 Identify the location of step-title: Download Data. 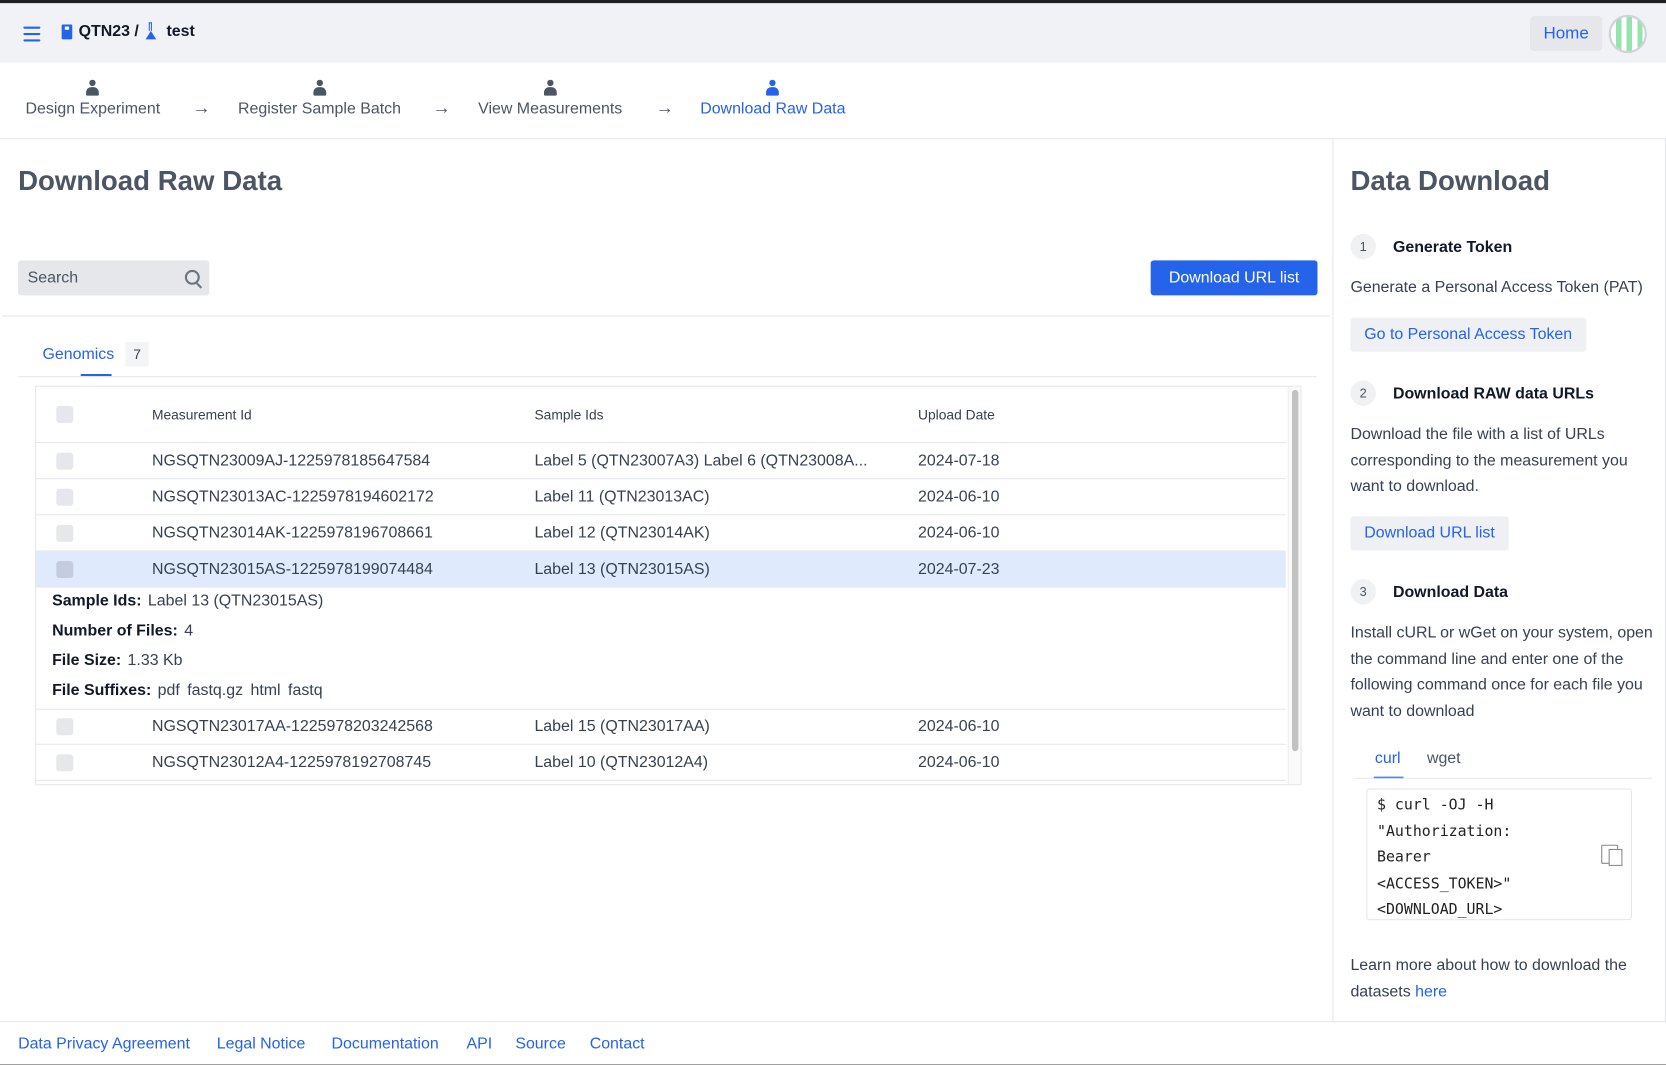
(1450, 592).